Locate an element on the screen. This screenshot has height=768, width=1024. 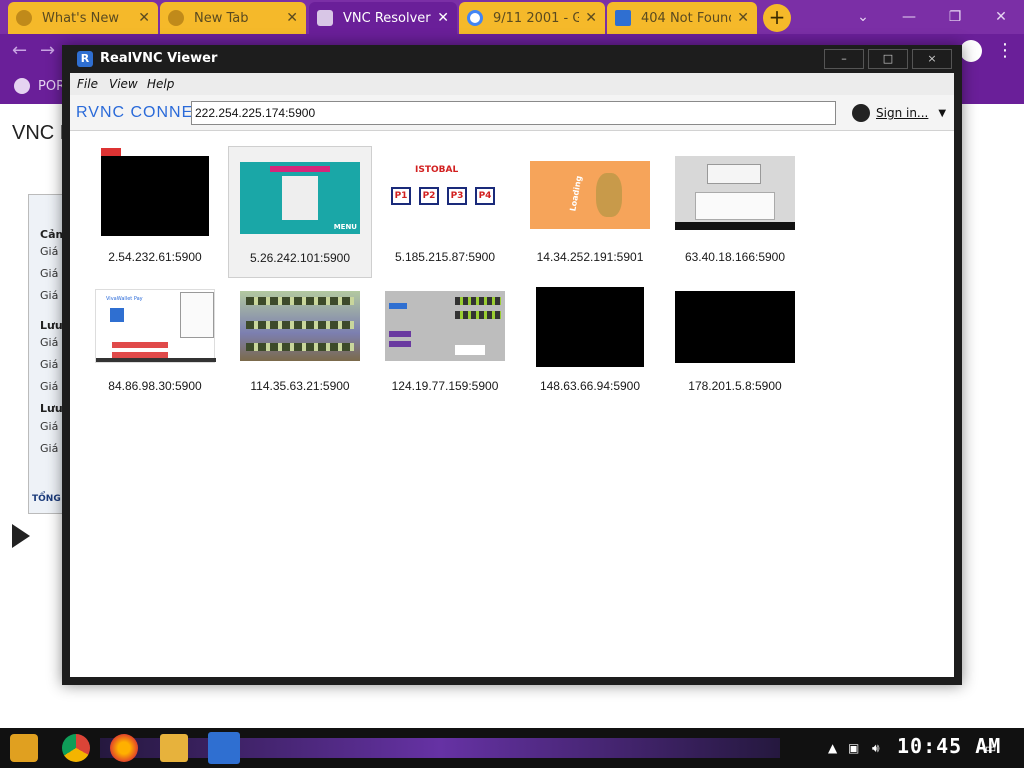
sign-in-button: Sign in... ▼ is located at coordinates (899, 113).